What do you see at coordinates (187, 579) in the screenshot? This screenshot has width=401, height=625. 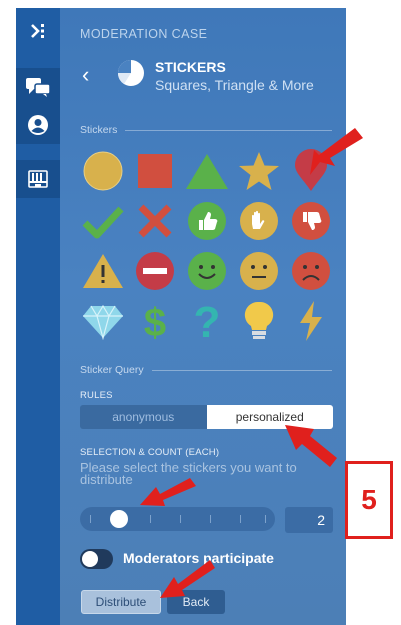 I see `annotation-arrow-distribute` at bounding box center [187, 579].